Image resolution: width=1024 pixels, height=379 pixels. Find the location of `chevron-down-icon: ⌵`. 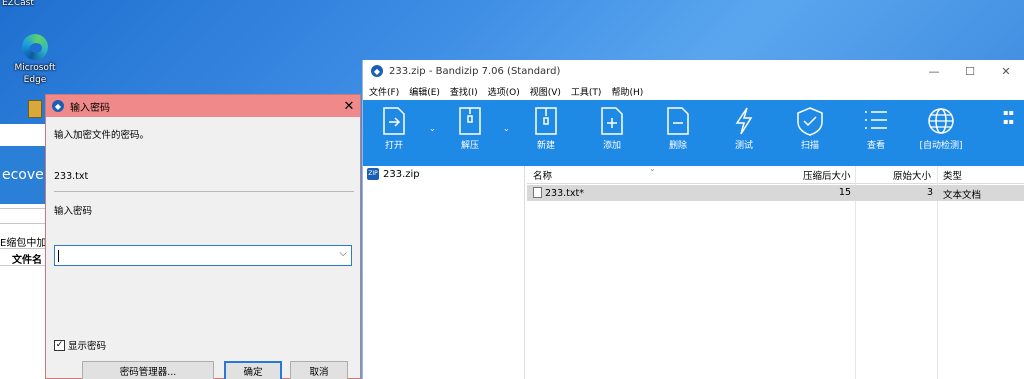

chevron-down-icon: ⌵ is located at coordinates (343, 253).